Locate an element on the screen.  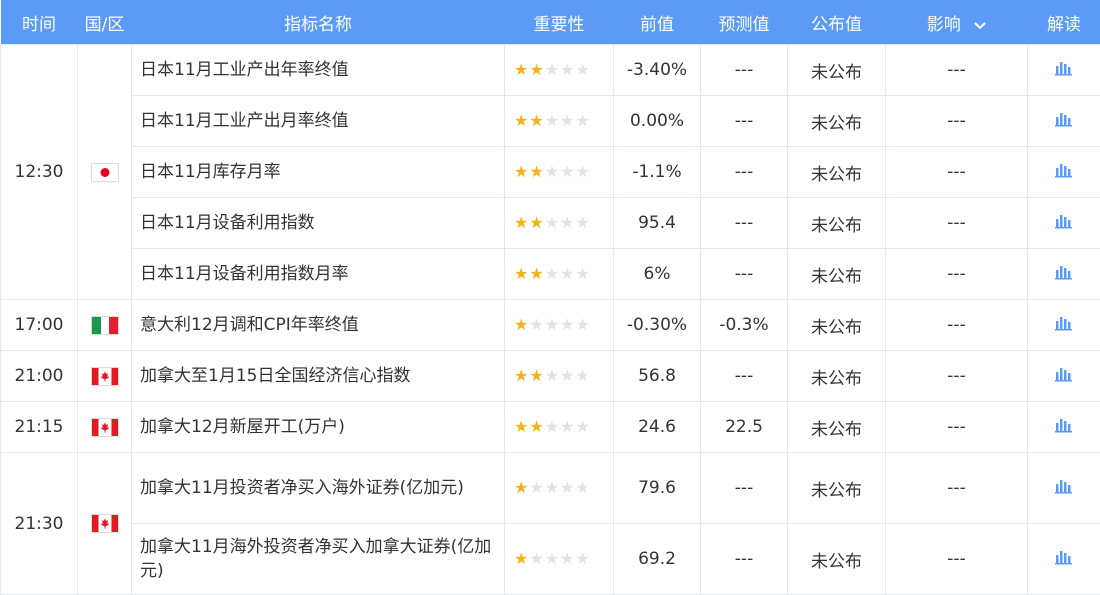
table-row: 日本11月设备利用指数月率★★★★★6%---未公布--- is located at coordinates (550, 274).